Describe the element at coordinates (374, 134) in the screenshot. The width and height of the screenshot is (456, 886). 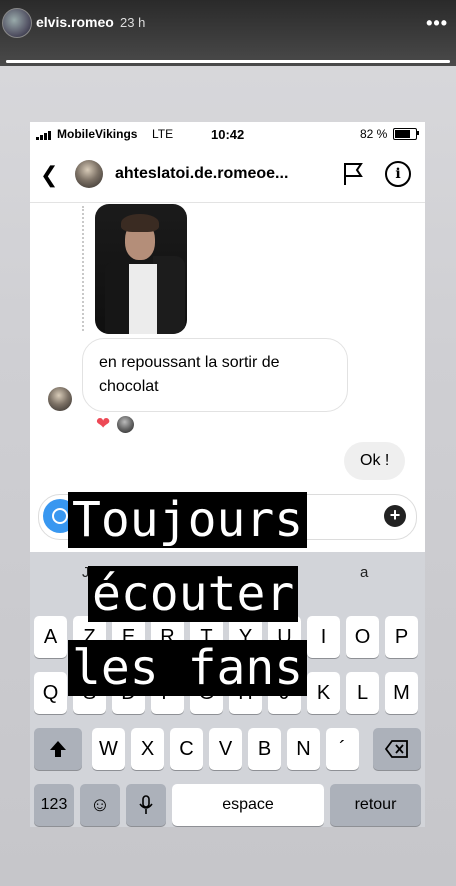
I see `battery-percent: 82 %` at that location.